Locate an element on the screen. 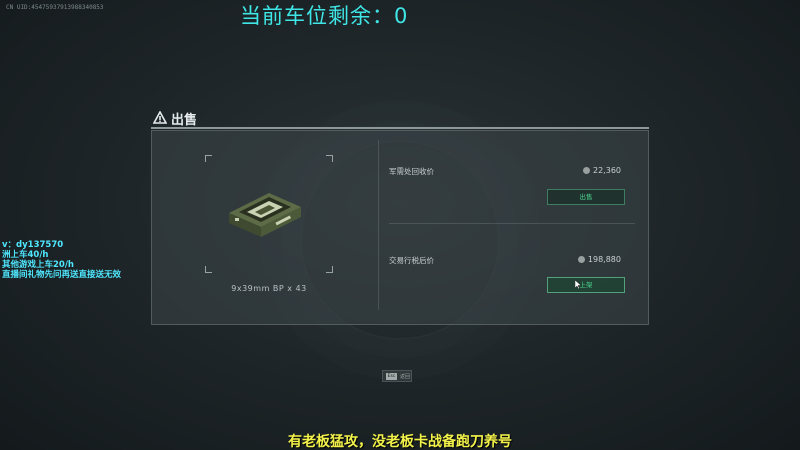 This screenshot has width=800, height=450. market-price-row: 交易行税后价 198,880 is located at coordinates (505, 262).